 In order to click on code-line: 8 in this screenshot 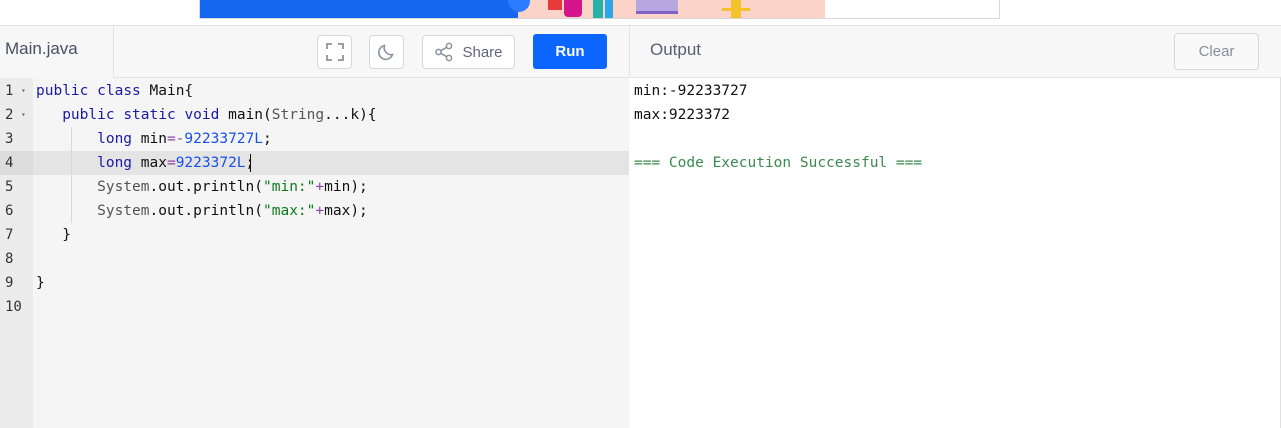, I will do `click(314, 259)`.